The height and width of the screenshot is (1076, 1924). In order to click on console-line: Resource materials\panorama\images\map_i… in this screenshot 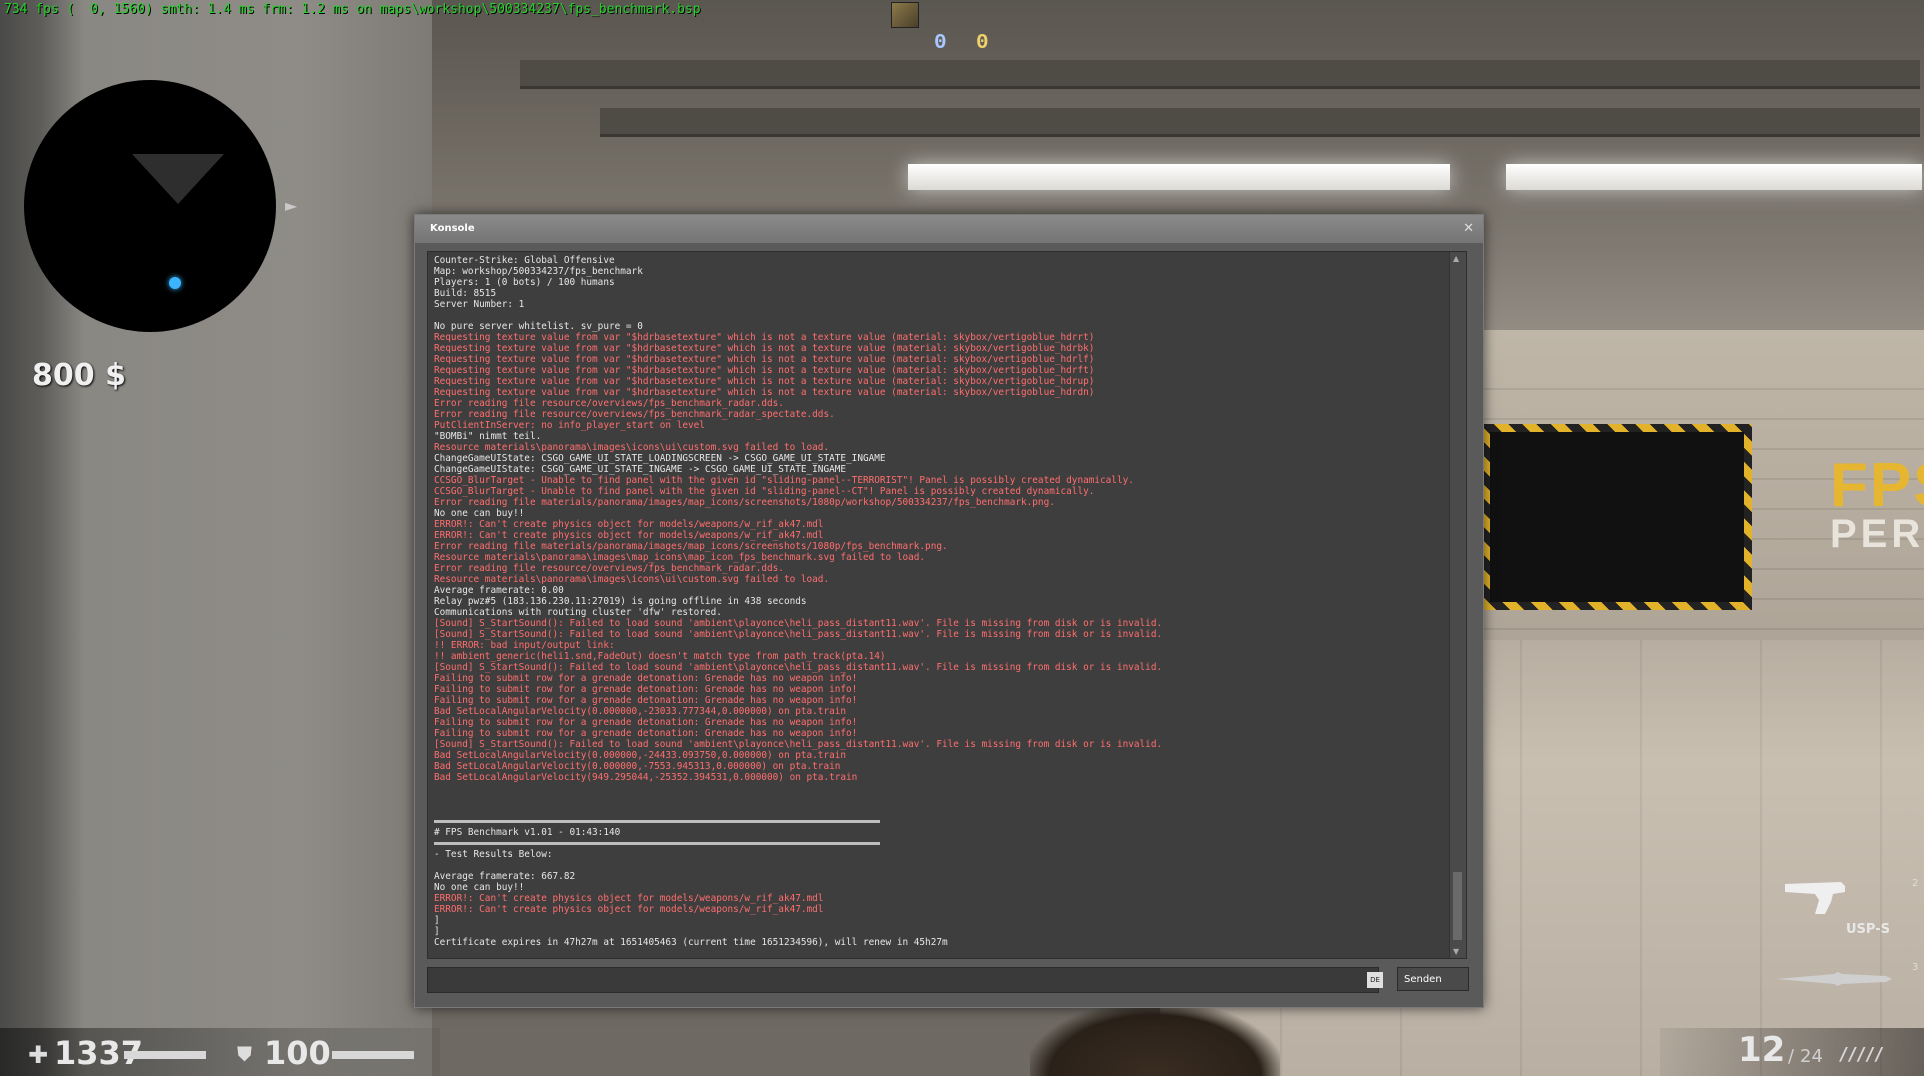, I will do `click(680, 557)`.